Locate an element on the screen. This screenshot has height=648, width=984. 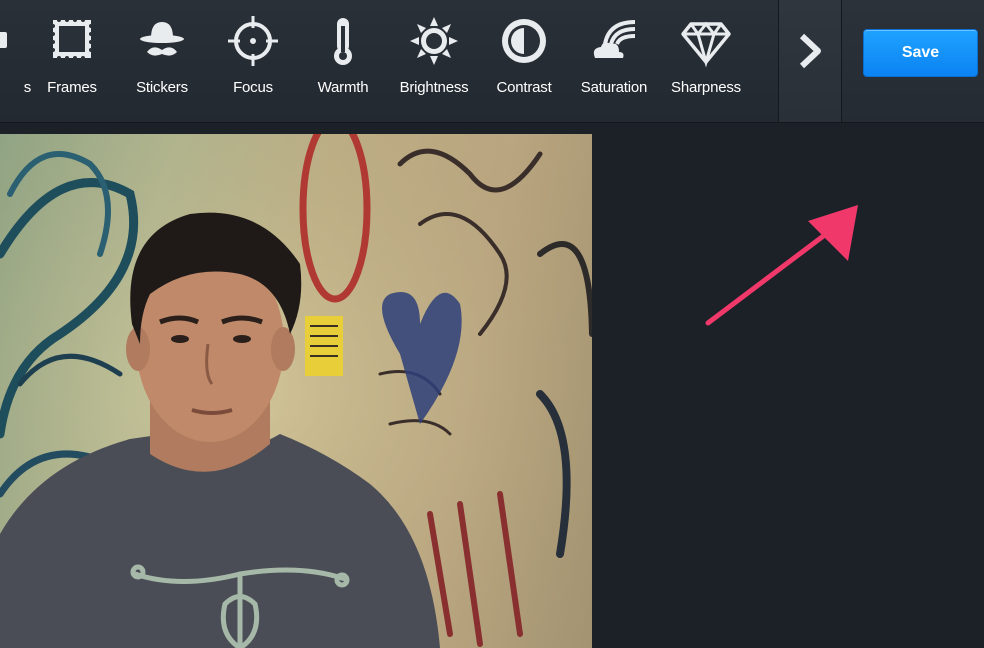
hat-mustache-icon is located at coordinates (162, 41).